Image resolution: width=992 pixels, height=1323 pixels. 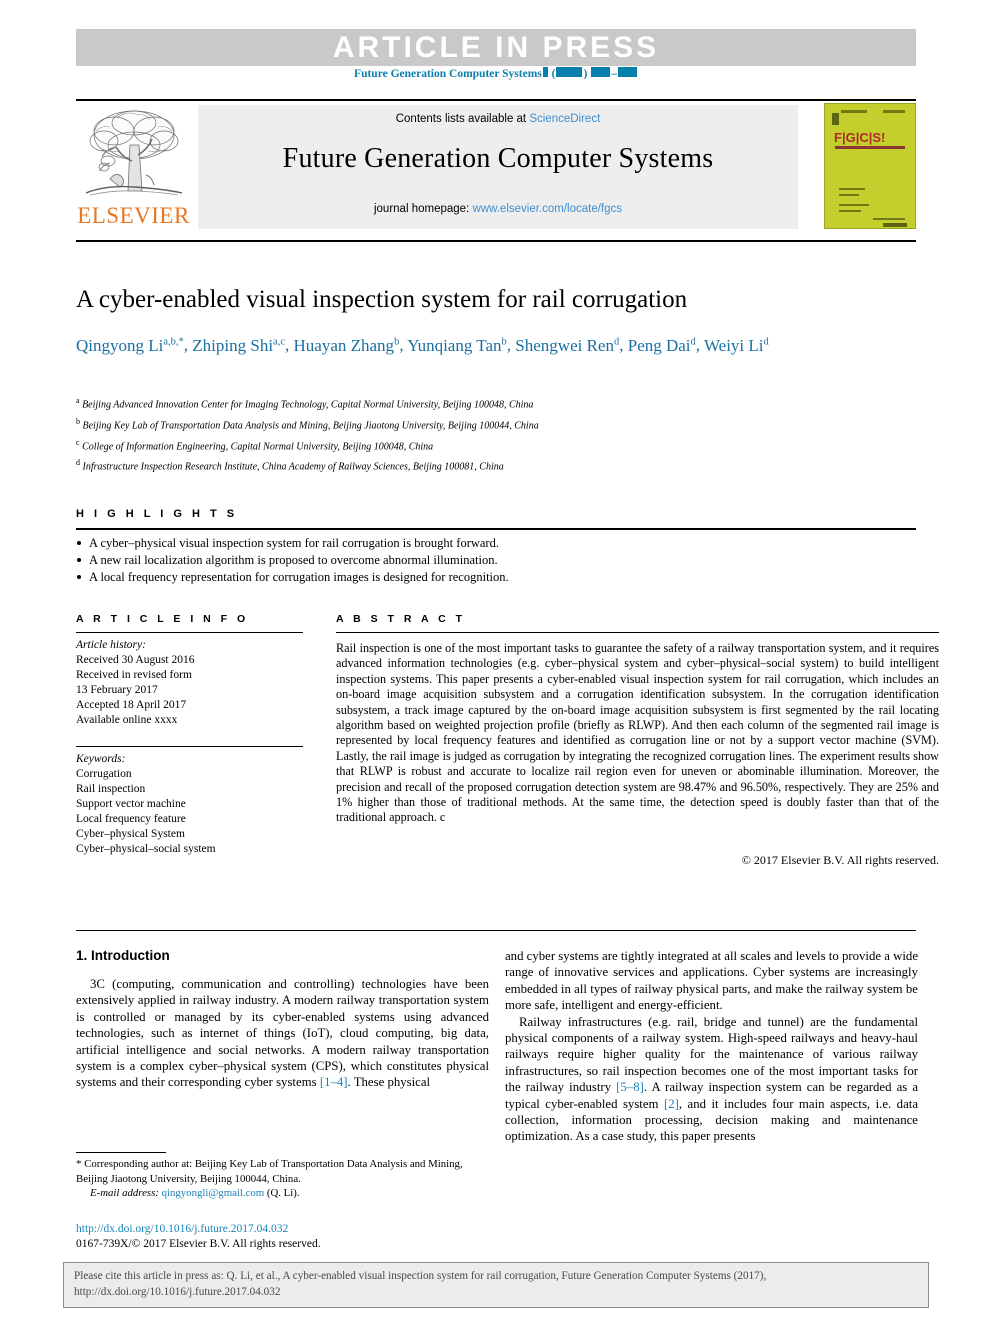 What do you see at coordinates (279, 341) in the screenshot?
I see `author-affiliation-marker: a,c` at bounding box center [279, 341].